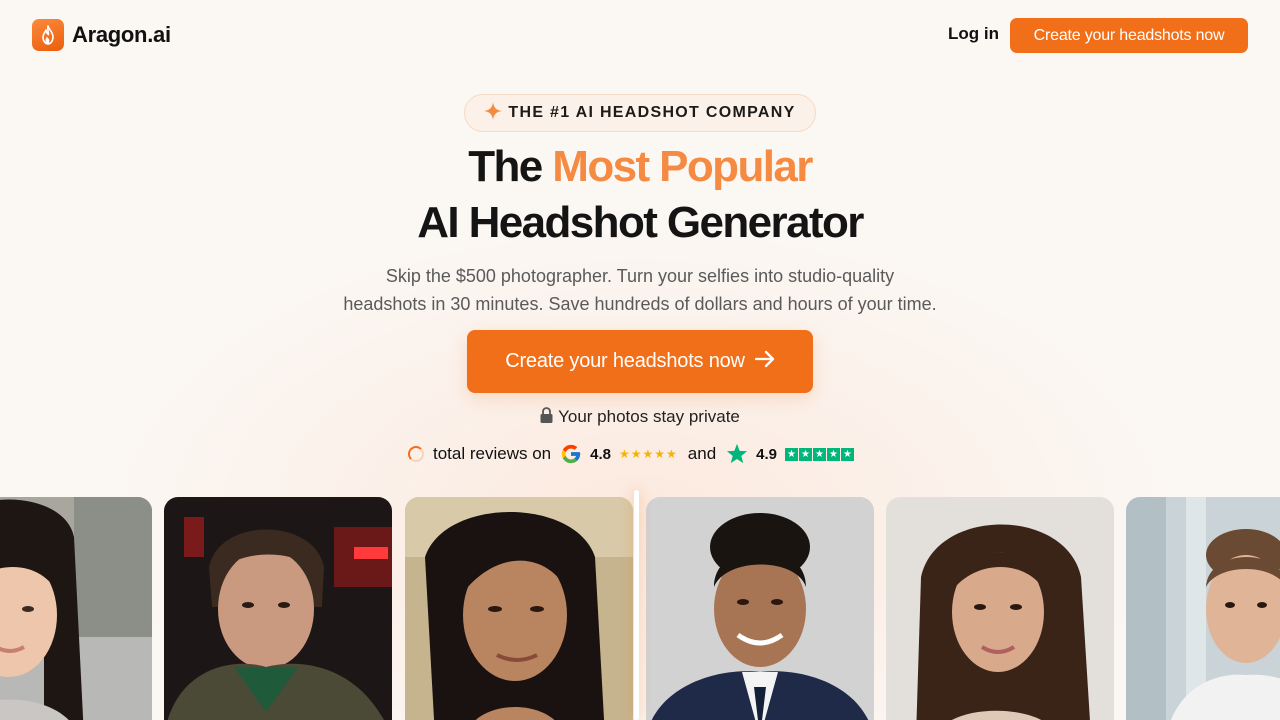 This screenshot has width=1280, height=720. I want to click on trustpilot-star-icon, so click(737, 454).